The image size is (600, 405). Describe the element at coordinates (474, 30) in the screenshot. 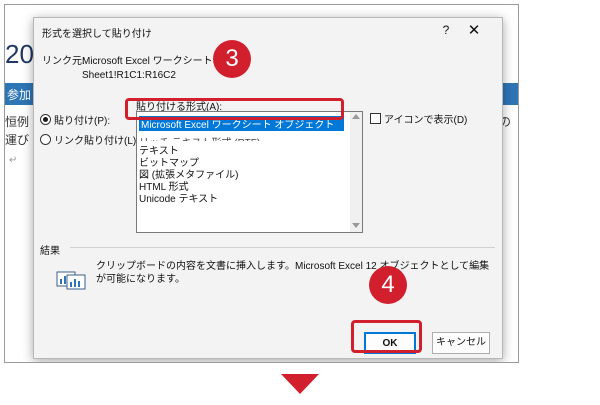

I see `close-button: ✕` at that location.